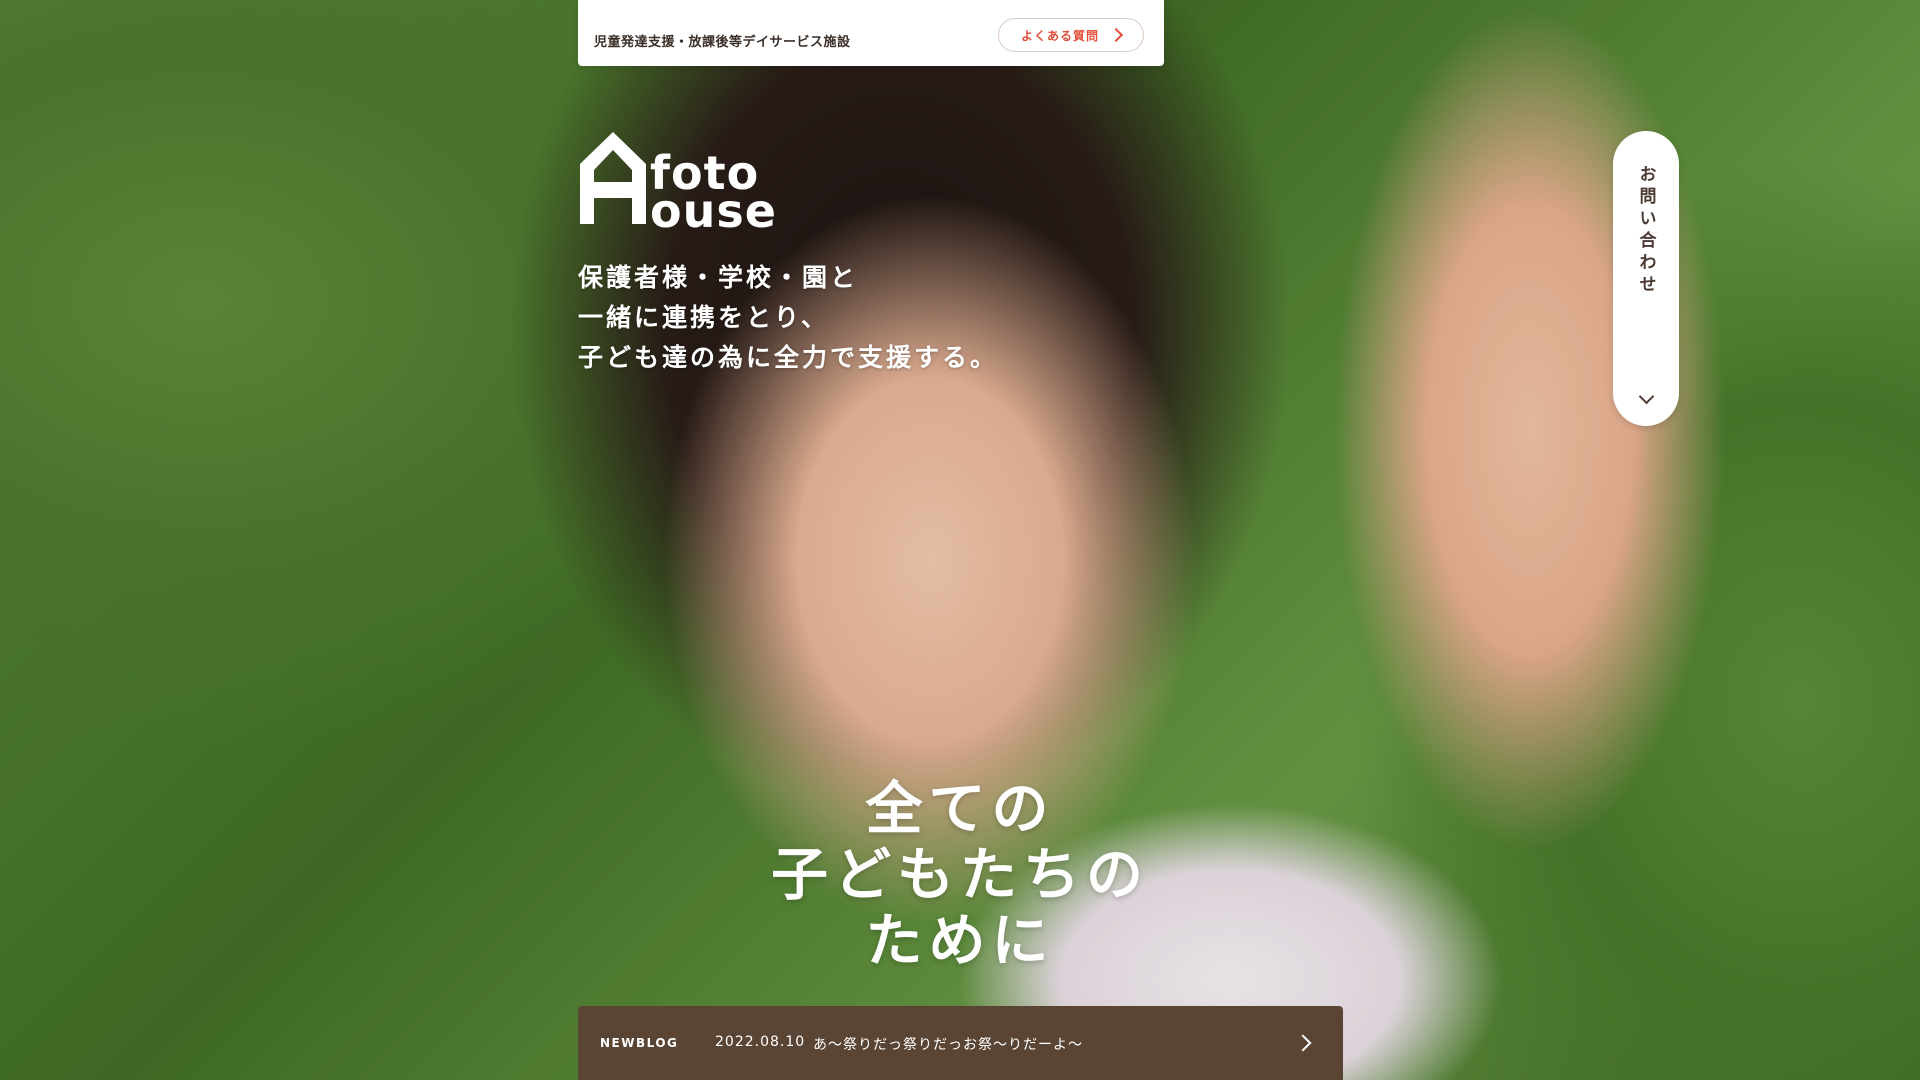 The width and height of the screenshot is (1920, 1080). I want to click on top-header-bar: 児童発達支援・放課後等デイサービス施設 よくある質問, so click(871, 33).